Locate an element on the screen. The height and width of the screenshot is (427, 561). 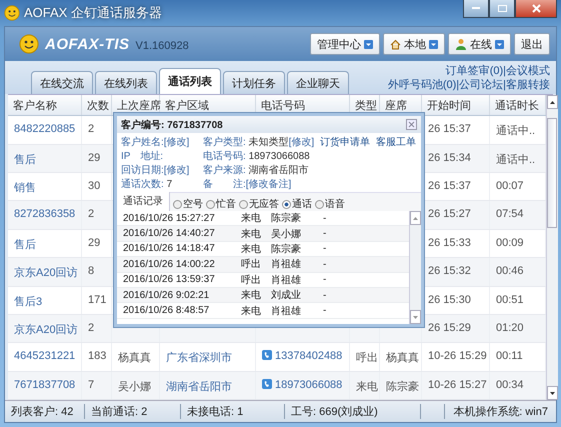
field-label: 回访日期: is located at coordinates (142, 170).